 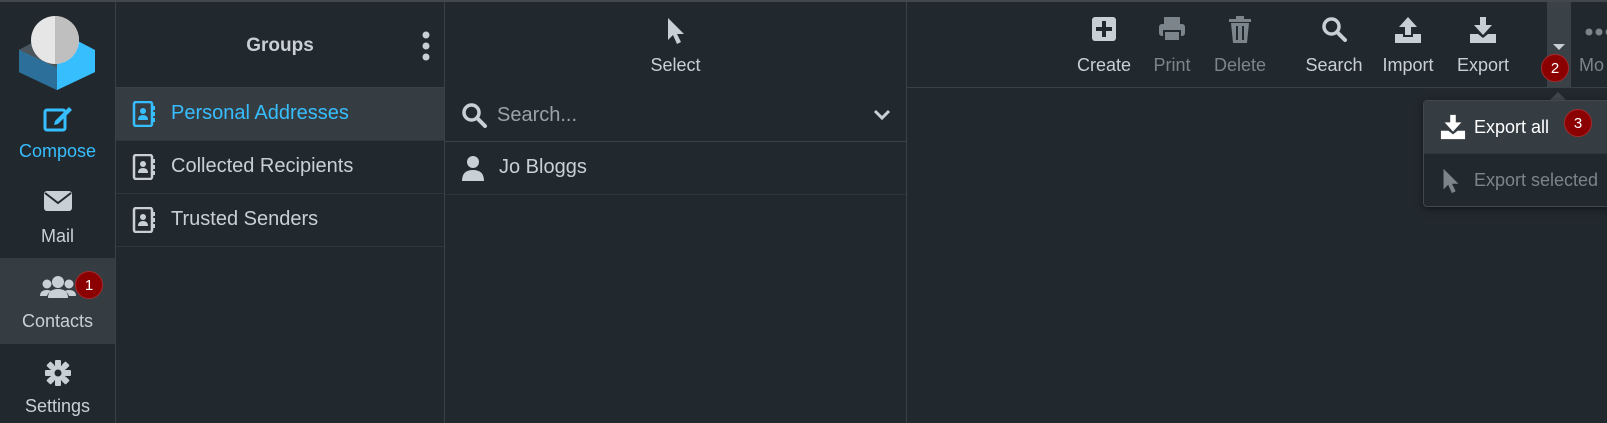 I want to click on create-label: Create, so click(x=1104, y=65).